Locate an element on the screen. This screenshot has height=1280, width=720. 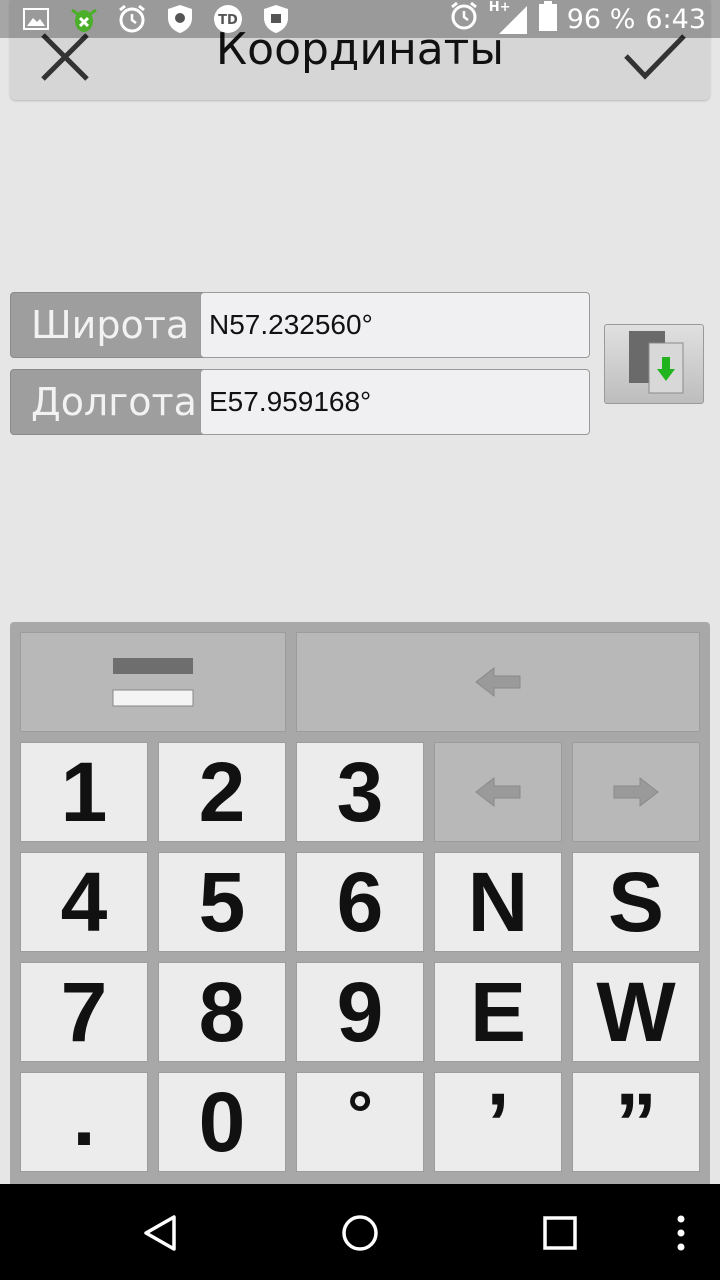
status-bar: TD H+ 96 % 6:43 is located at coordinates (360, 19).